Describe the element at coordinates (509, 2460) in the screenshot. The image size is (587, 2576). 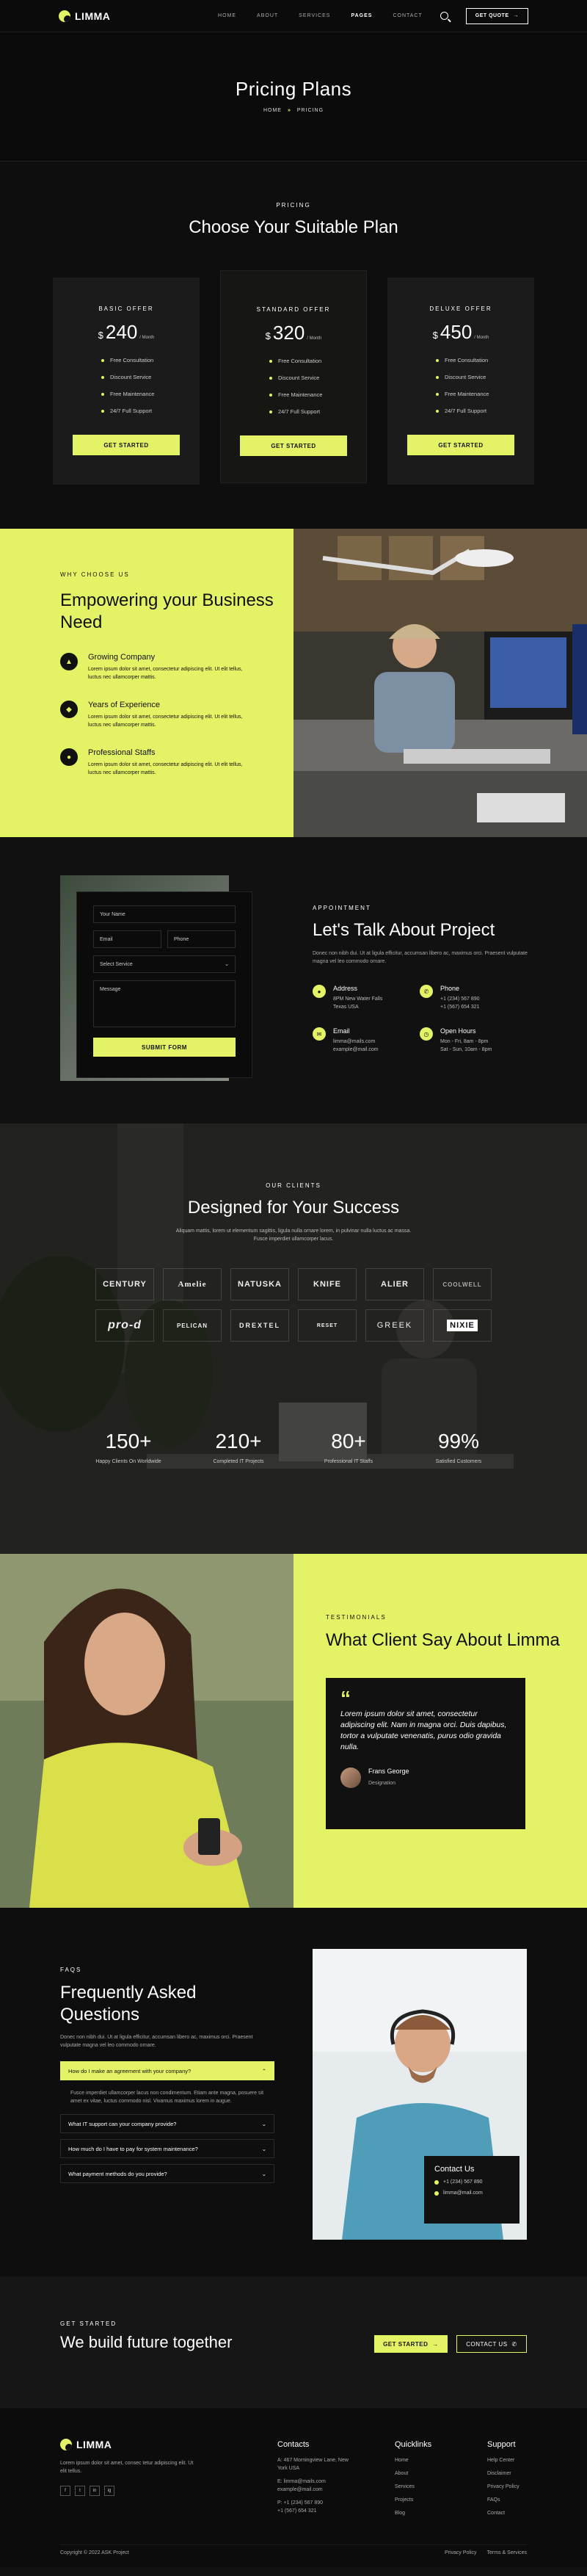
I see `footer-link: Help Center` at that location.